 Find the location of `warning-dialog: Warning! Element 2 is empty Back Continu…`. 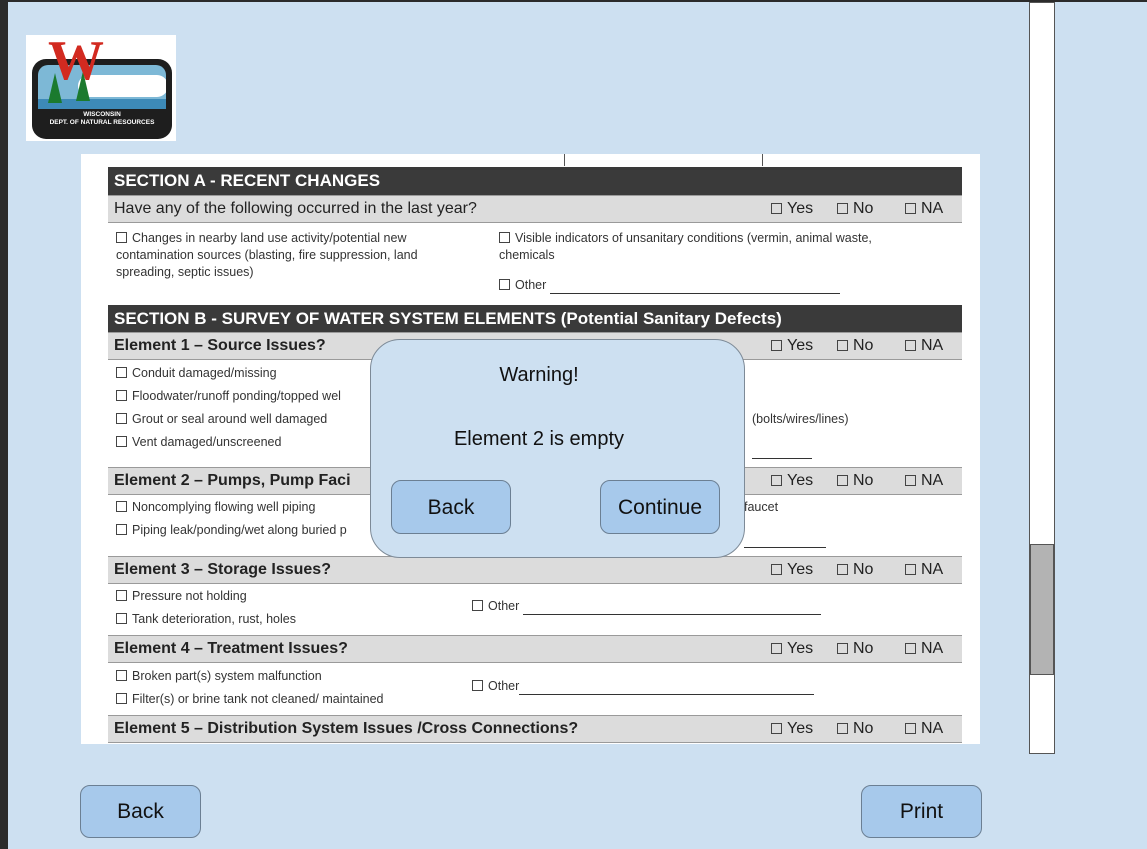

warning-dialog: Warning! Element 2 is empty Back Continu… is located at coordinates (557, 448).